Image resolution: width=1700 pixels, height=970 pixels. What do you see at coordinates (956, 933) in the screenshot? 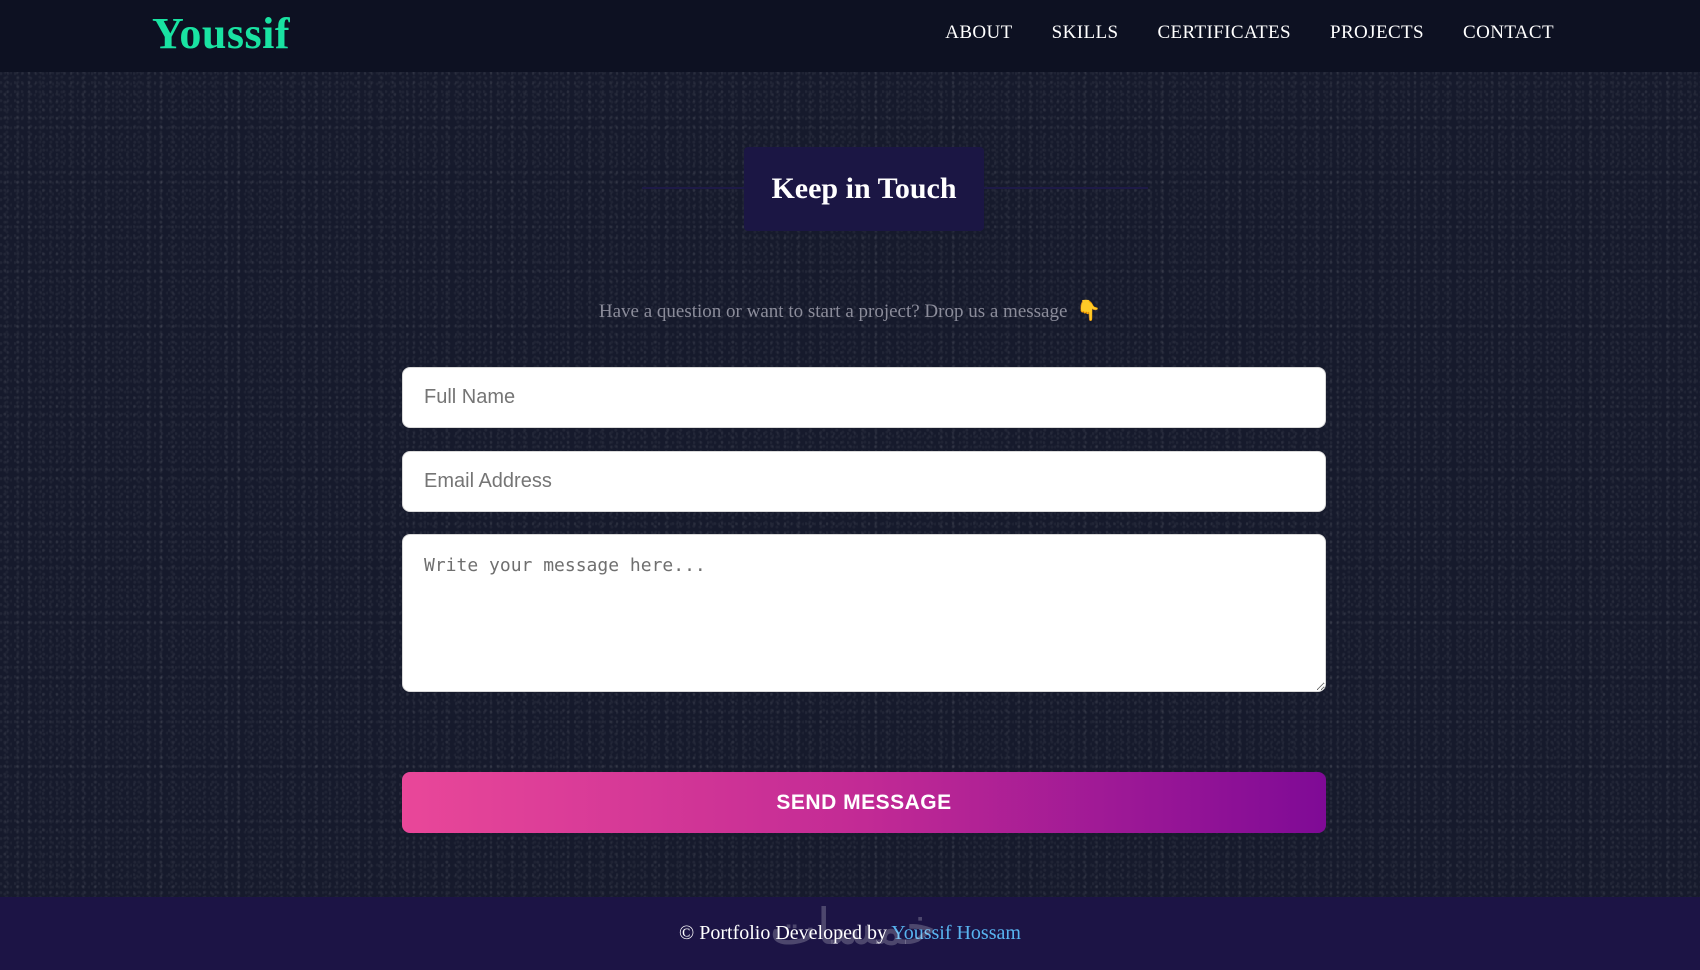
I see `author-link: Youssif Hossam` at bounding box center [956, 933].